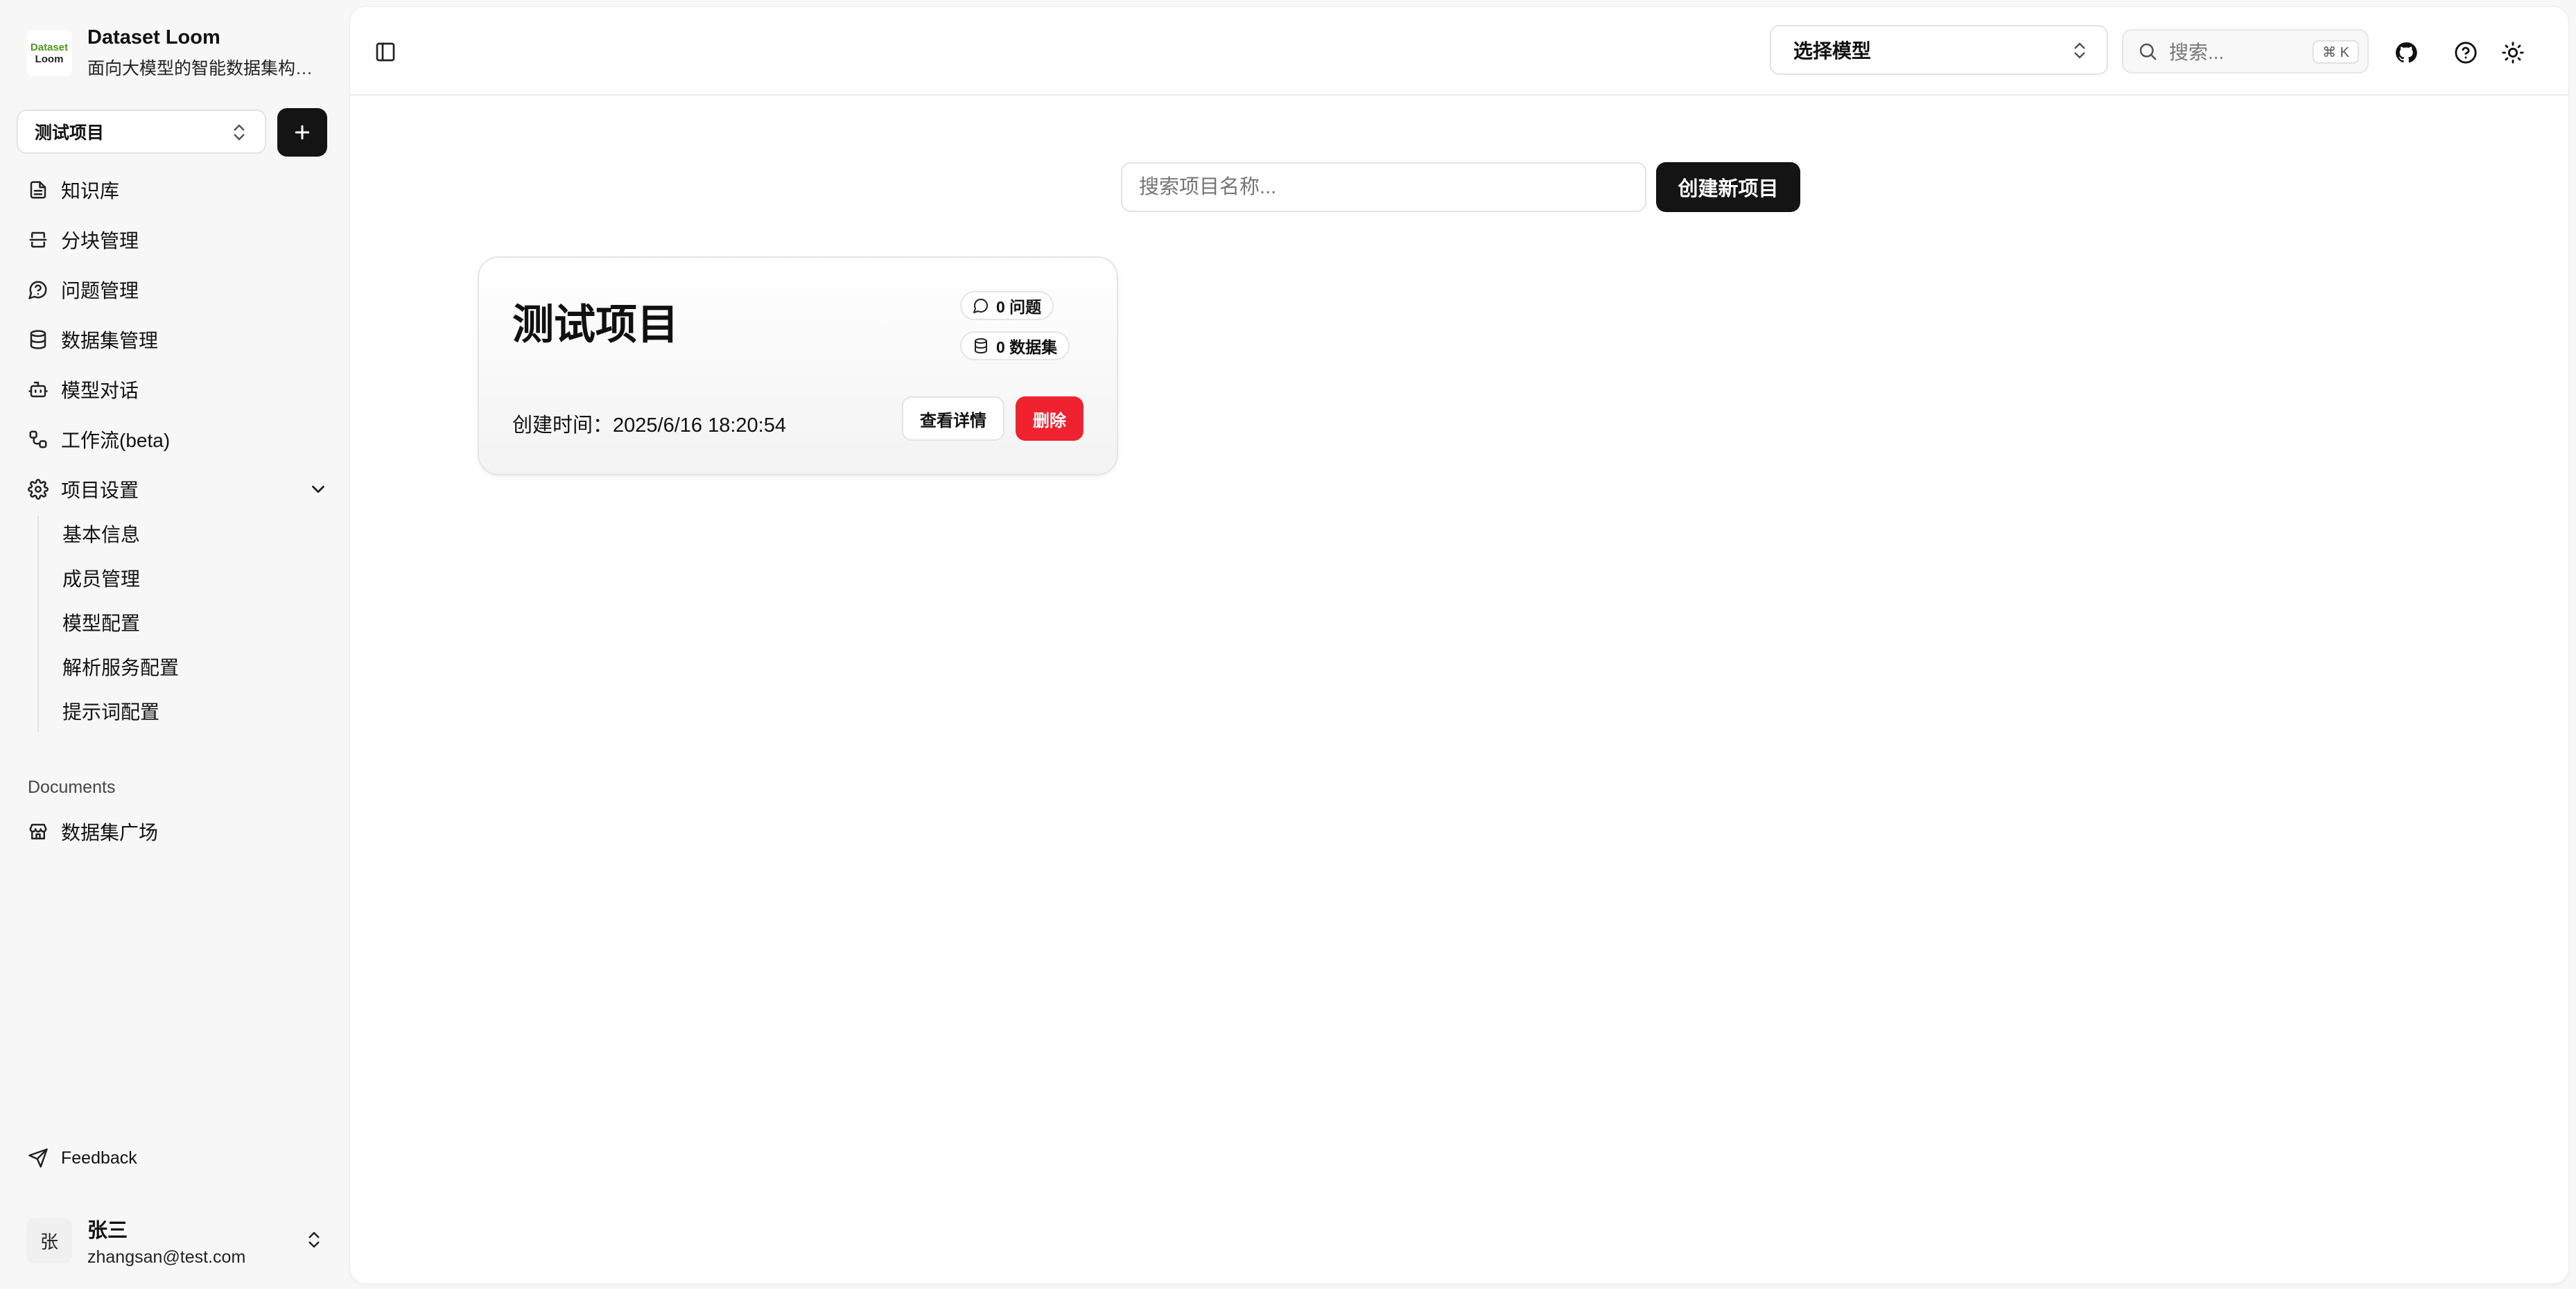  Describe the element at coordinates (649, 425) in the screenshot. I see `project-created-time: 创建时间：2025/6/16 18:20:54` at that location.